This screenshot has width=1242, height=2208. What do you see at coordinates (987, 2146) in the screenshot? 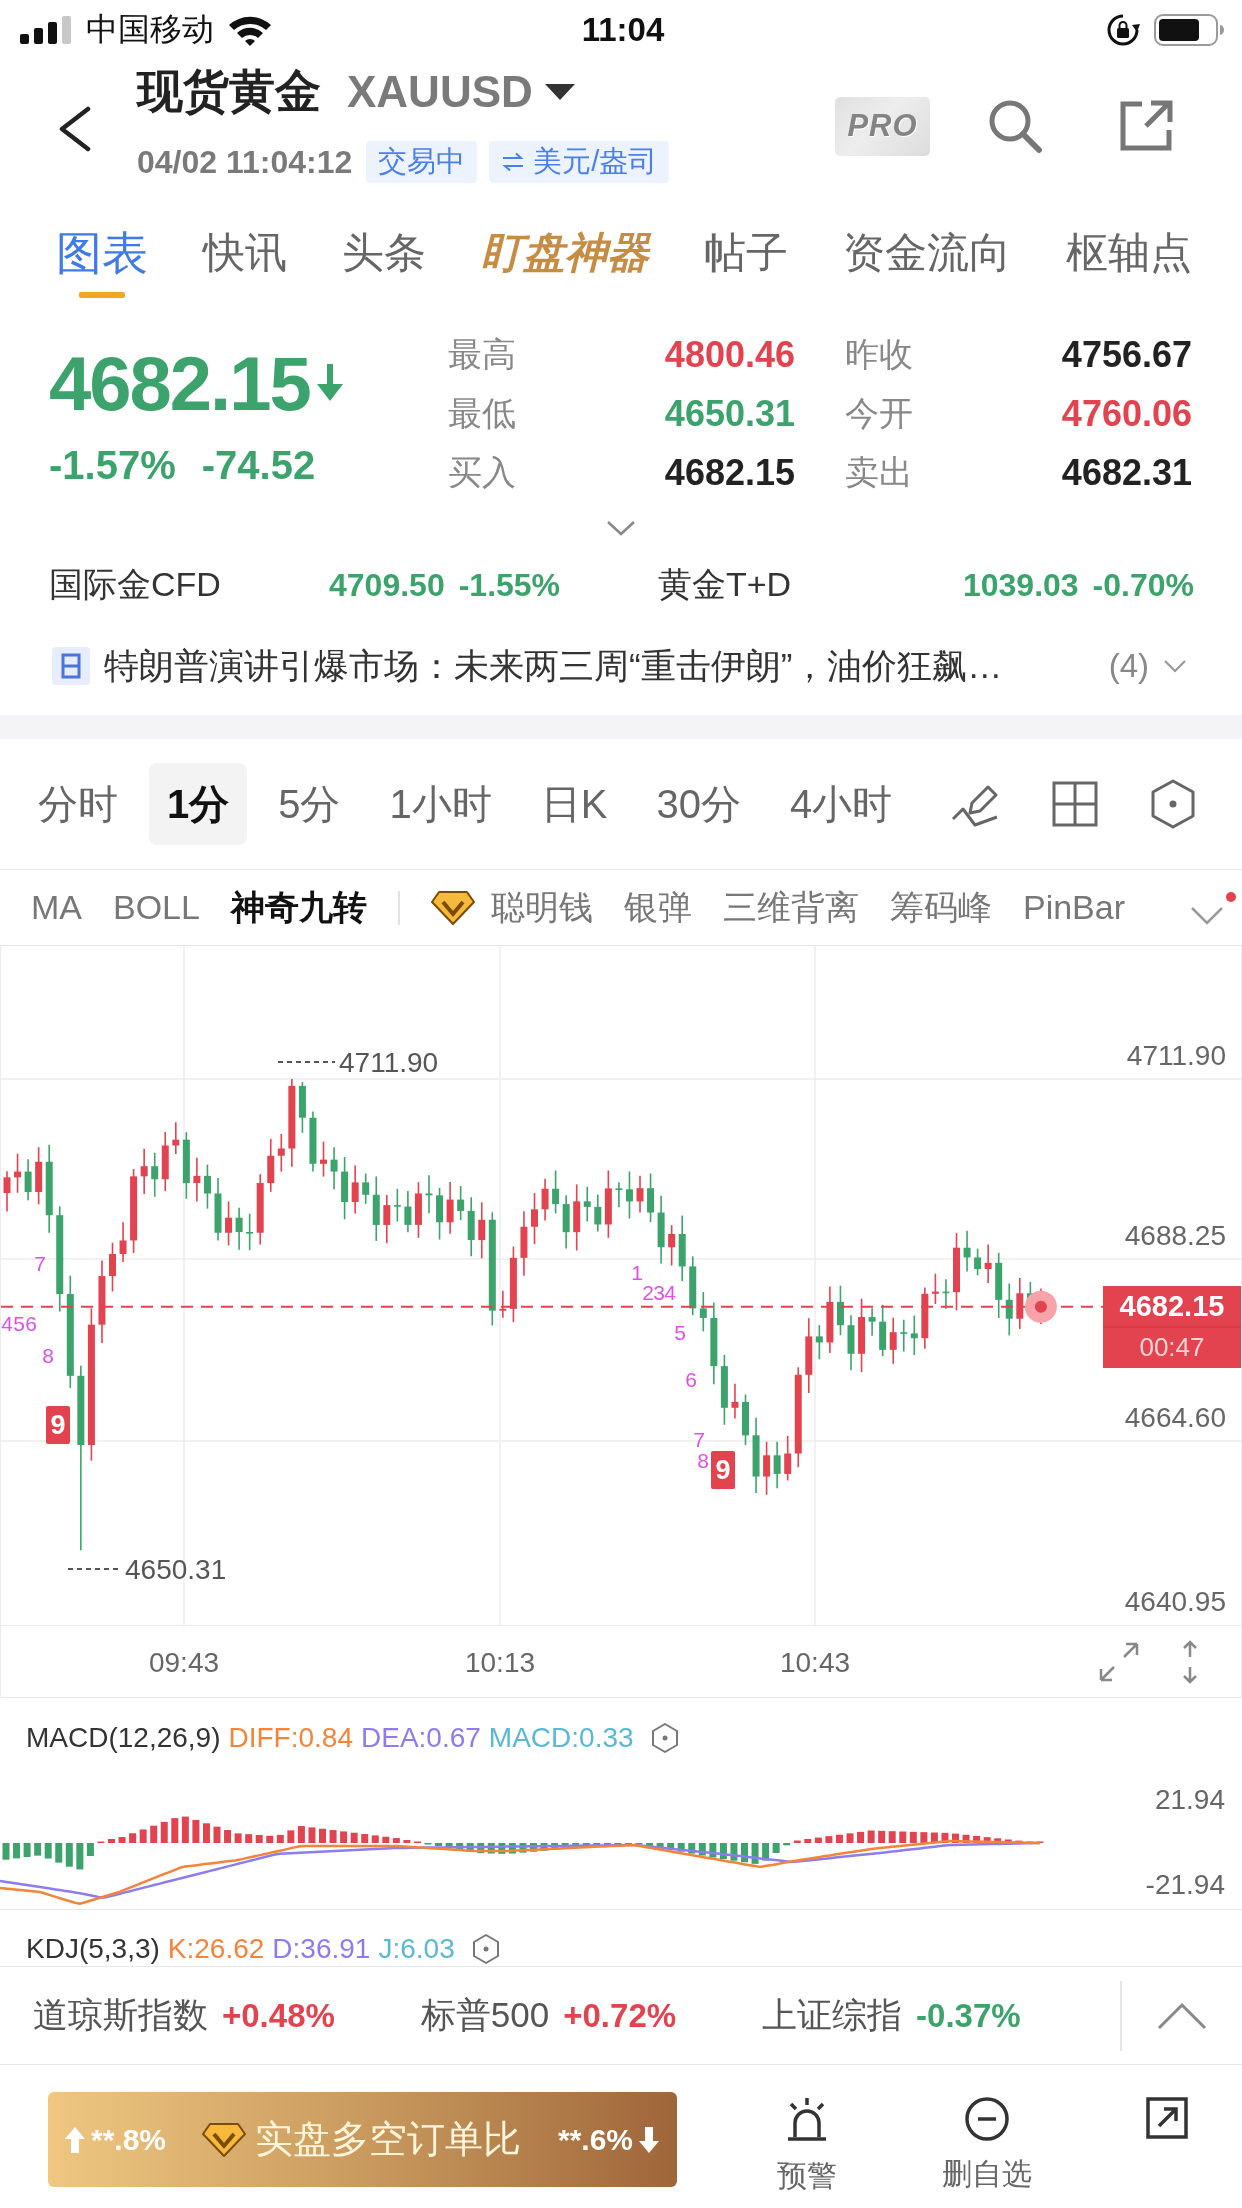
I see `action-button: 删自选` at bounding box center [987, 2146].